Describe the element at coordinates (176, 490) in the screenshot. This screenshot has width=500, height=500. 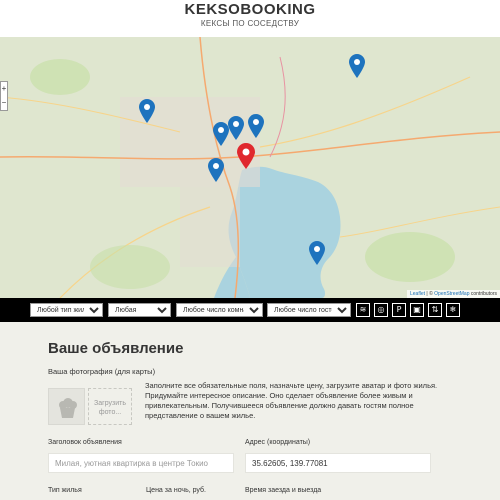
I see `price-label: Цена за ночь, руб.` at that location.